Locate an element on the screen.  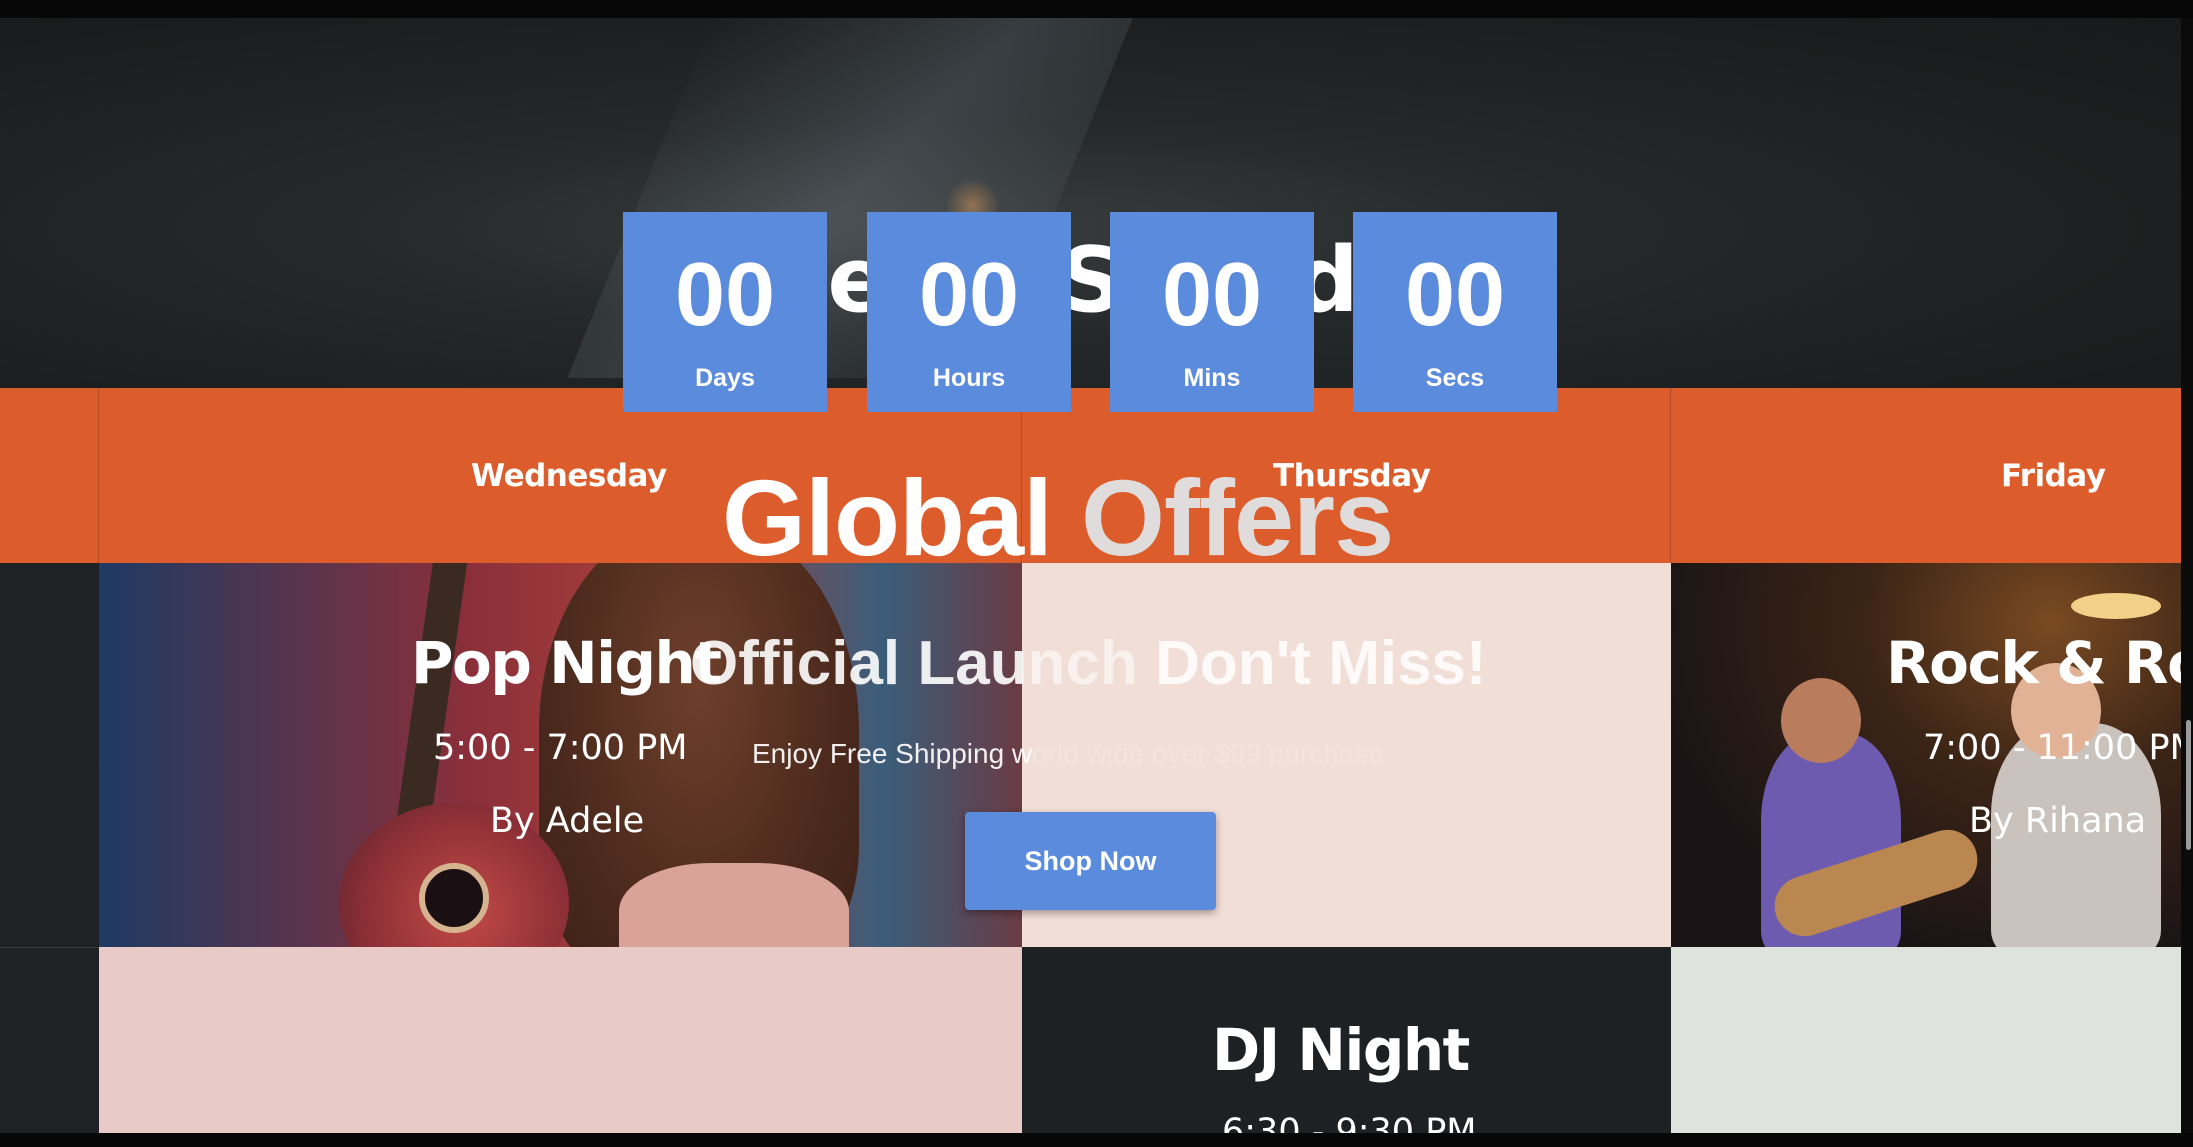
countdown-label: Days is located at coordinates (725, 378).